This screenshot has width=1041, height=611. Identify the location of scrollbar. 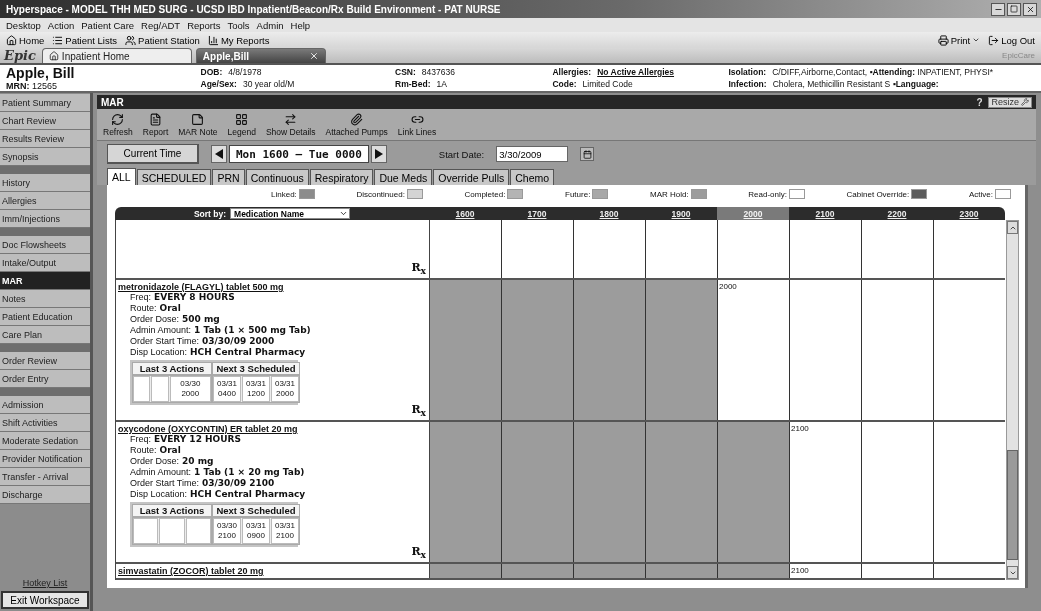
(1012, 400).